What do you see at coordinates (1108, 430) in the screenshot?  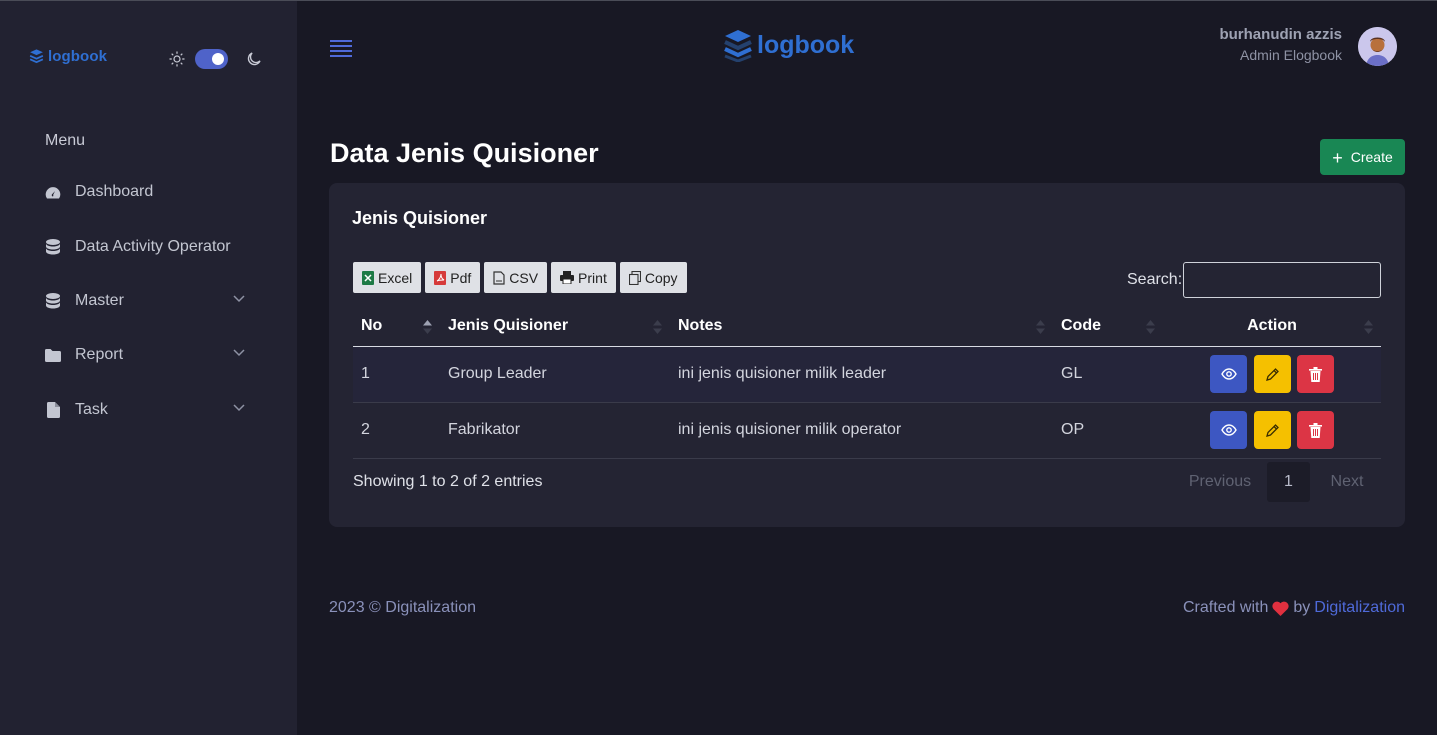 I see `cell-code: OP` at bounding box center [1108, 430].